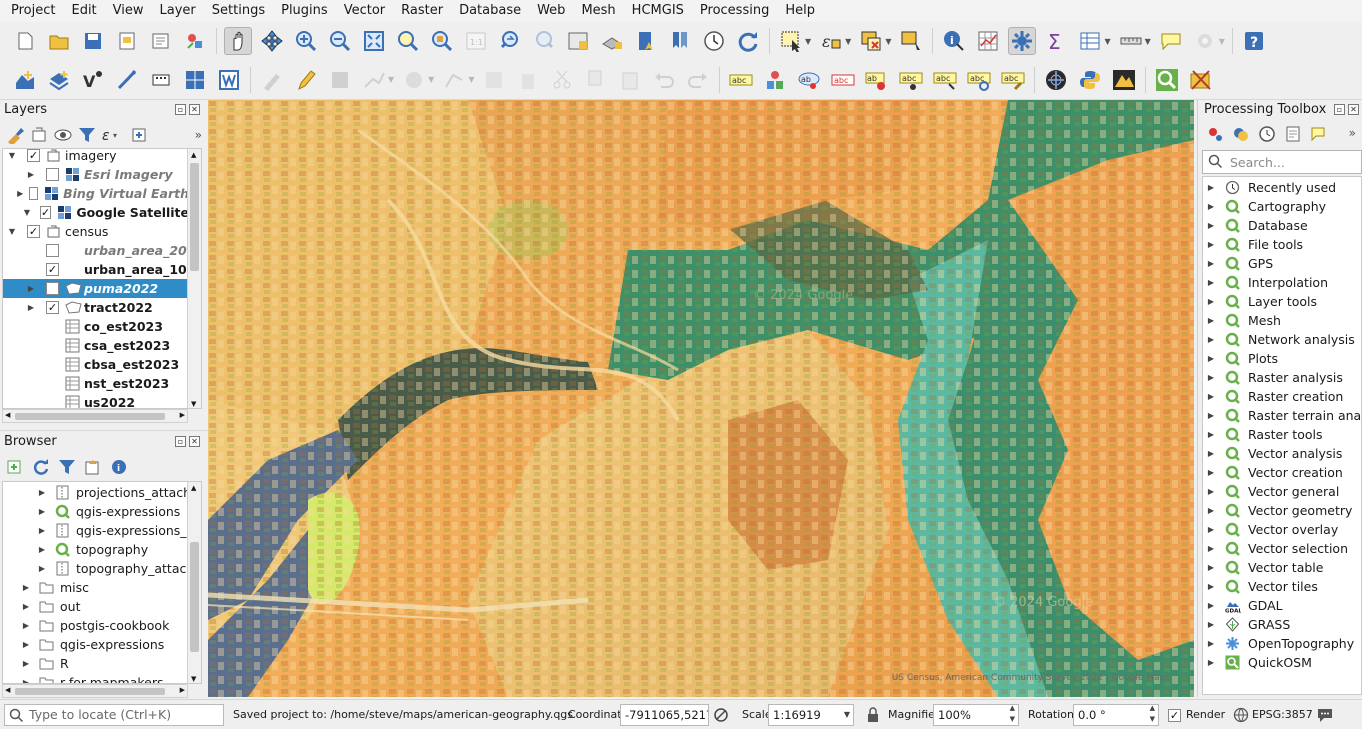 This screenshot has width=1362, height=729. What do you see at coordinates (544, 41) in the screenshot?
I see `zoom-next-icon` at bounding box center [544, 41].